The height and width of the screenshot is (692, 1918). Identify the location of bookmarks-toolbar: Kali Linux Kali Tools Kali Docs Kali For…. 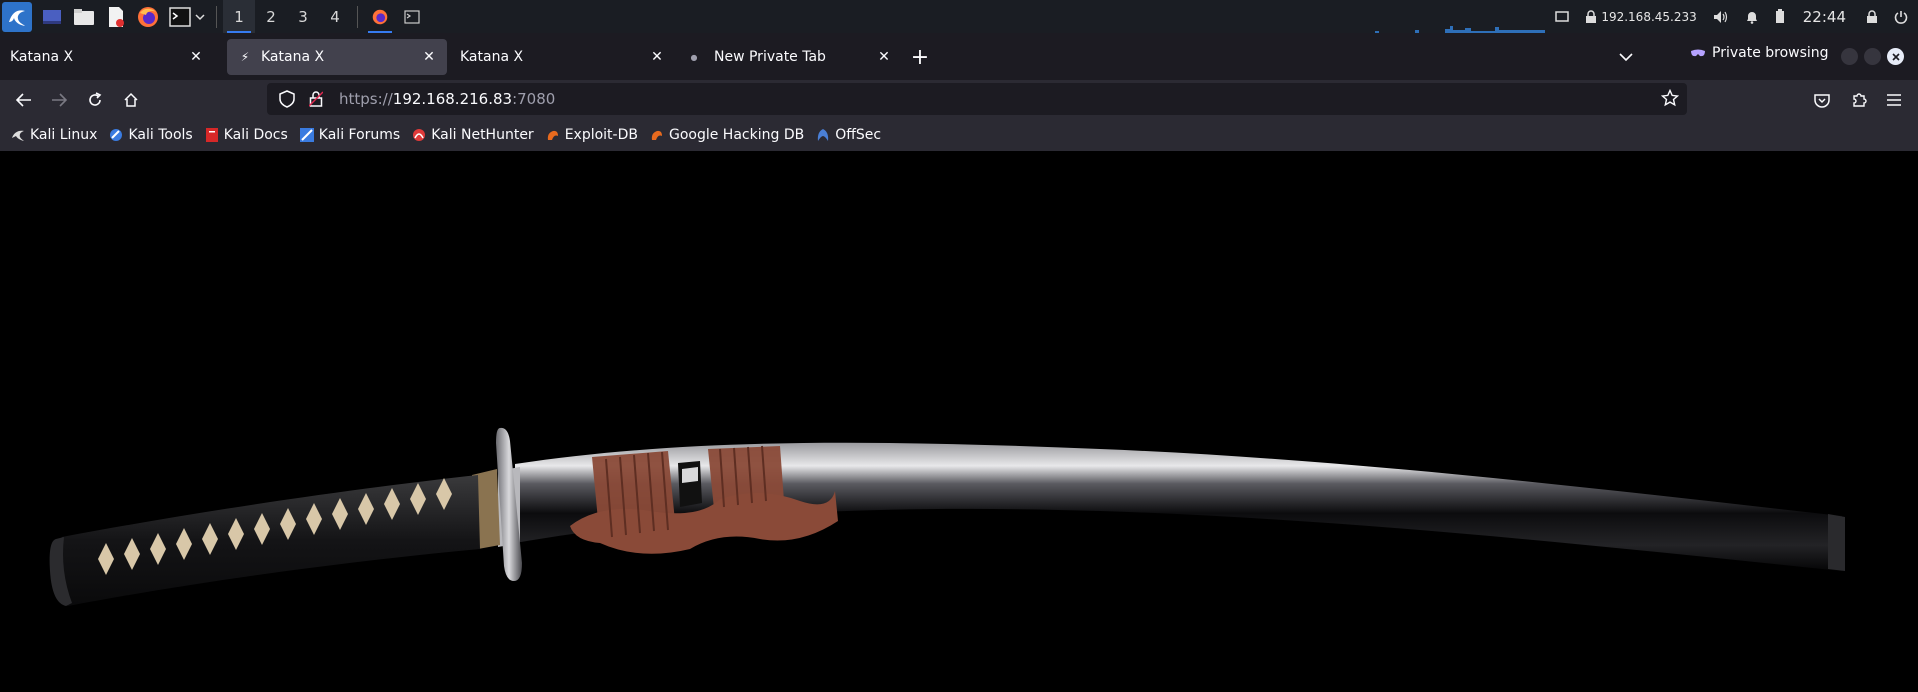
(959, 135).